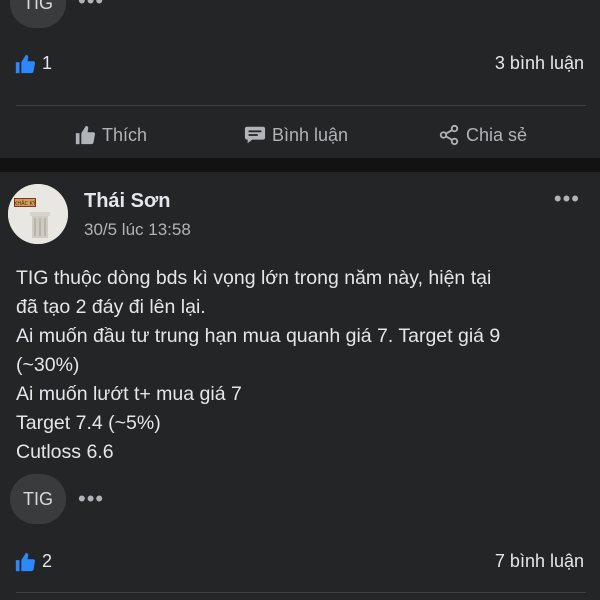  Describe the element at coordinates (111, 307) in the screenshot. I see `post-line: đã tạo 2 đáy đi lên lại.` at that location.